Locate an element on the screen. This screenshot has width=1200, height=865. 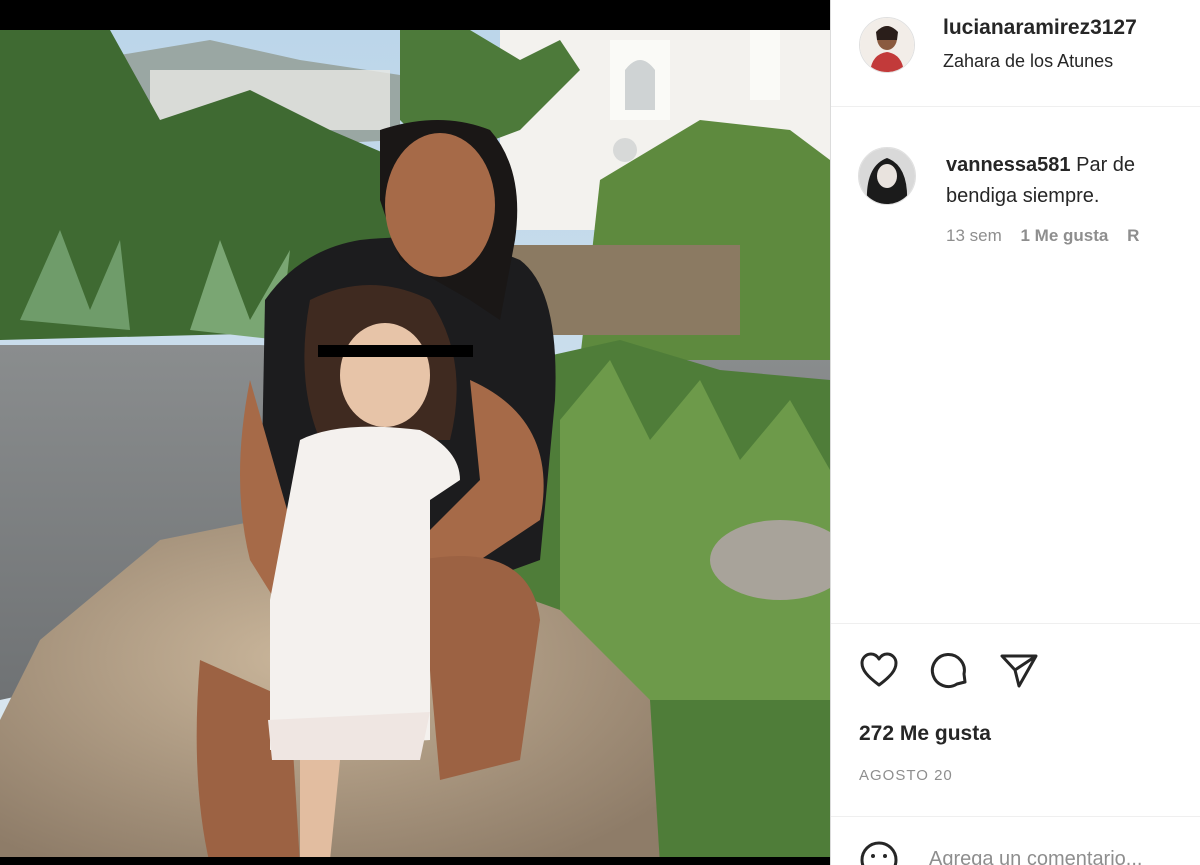
post-header: lucianaramirez3127 Zahara de los Atunes is located at coordinates (1015, 53).